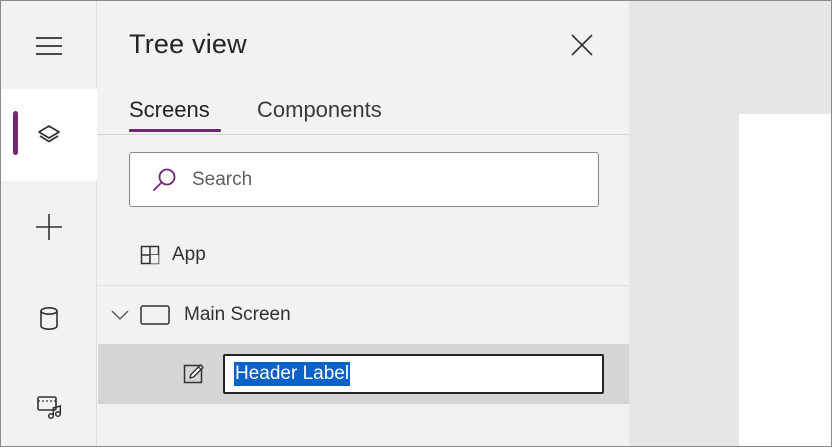 The width and height of the screenshot is (832, 447). Describe the element at coordinates (169, 110) in the screenshot. I see `tab-screens: Screens` at that location.